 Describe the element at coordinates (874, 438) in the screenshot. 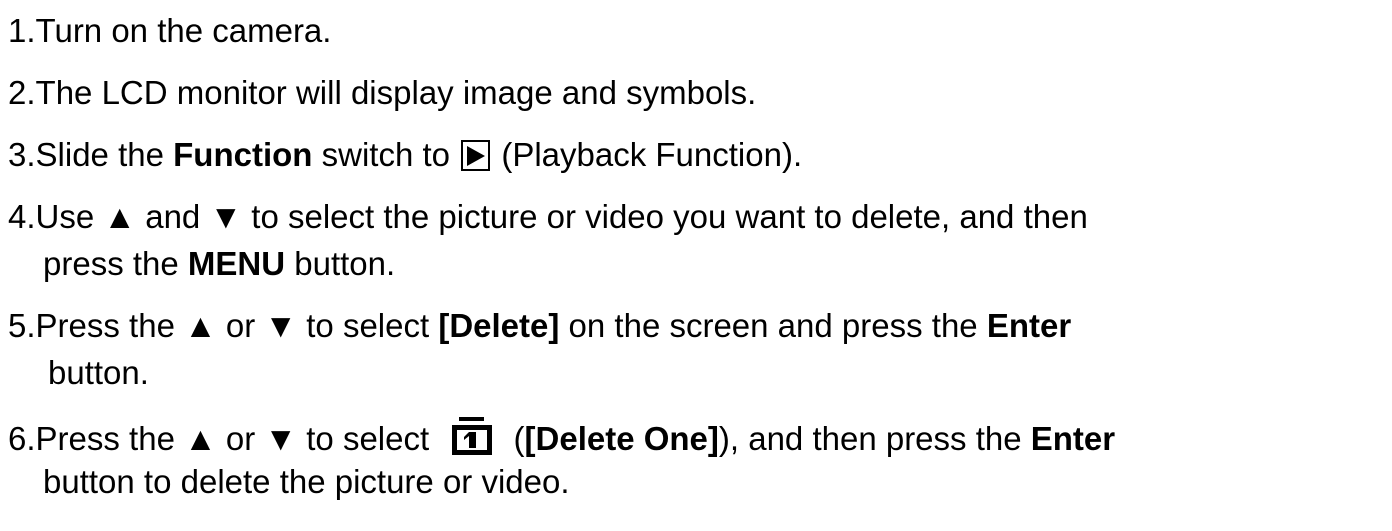

I see `step-6-text-mid: ), and then press the` at that location.